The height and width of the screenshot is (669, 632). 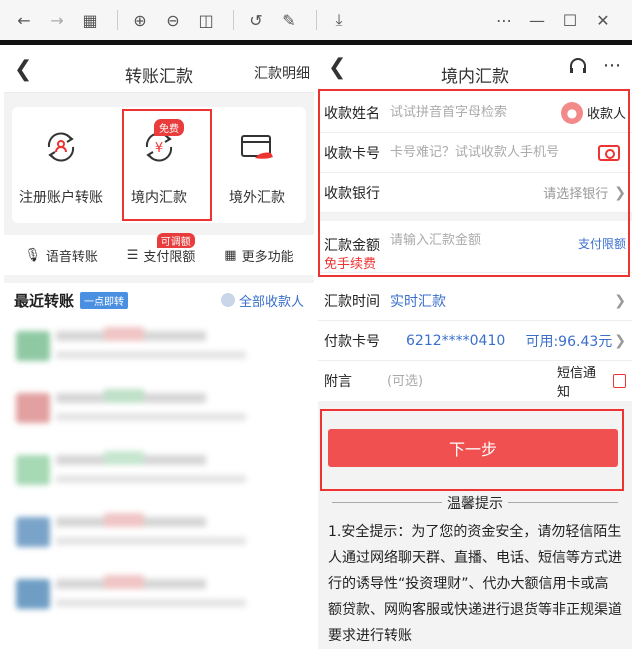 I want to click on card-overseas-remittance: 境外汇款, so click(x=257, y=165).